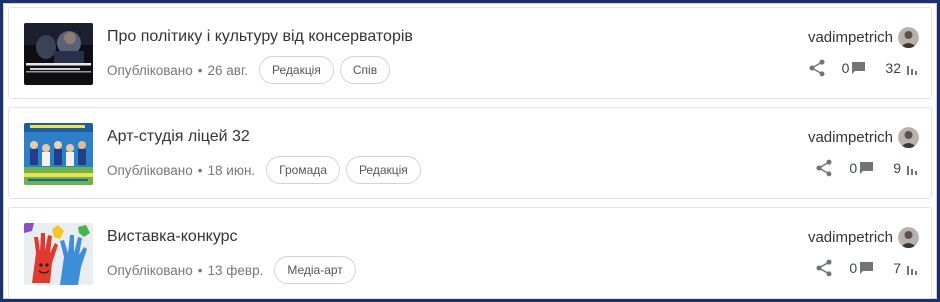 This screenshot has height=302, width=940. Describe the element at coordinates (303, 170) in the screenshot. I see `tag-chip: Громада` at that location.